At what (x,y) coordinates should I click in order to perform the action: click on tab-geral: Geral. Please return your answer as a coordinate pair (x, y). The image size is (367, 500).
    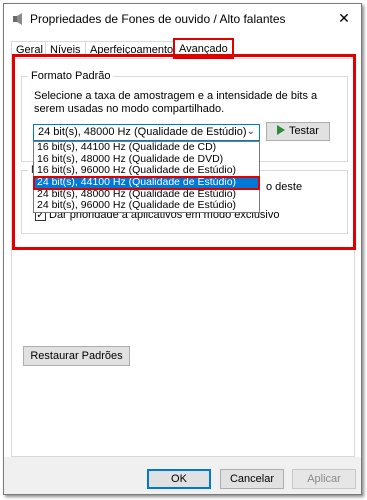
    Looking at the image, I should click on (29, 50).